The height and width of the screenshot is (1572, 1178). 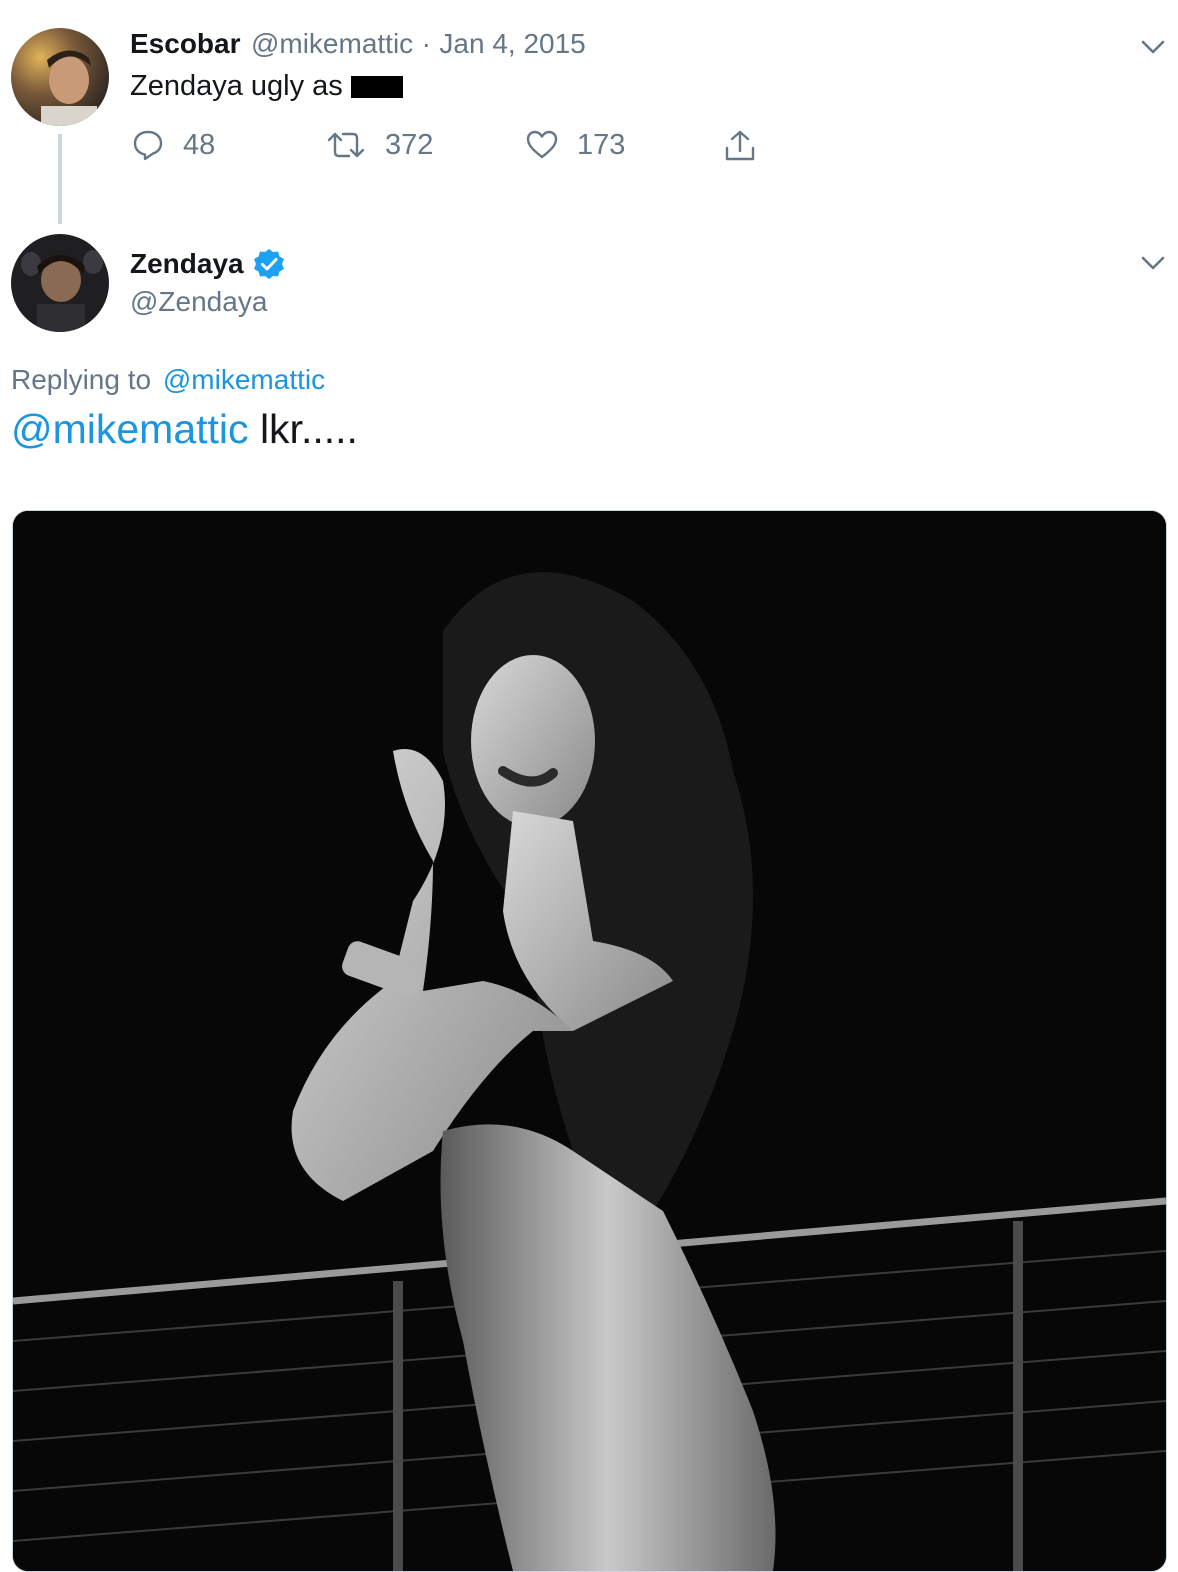 I want to click on share-icon, so click(x=740, y=145).